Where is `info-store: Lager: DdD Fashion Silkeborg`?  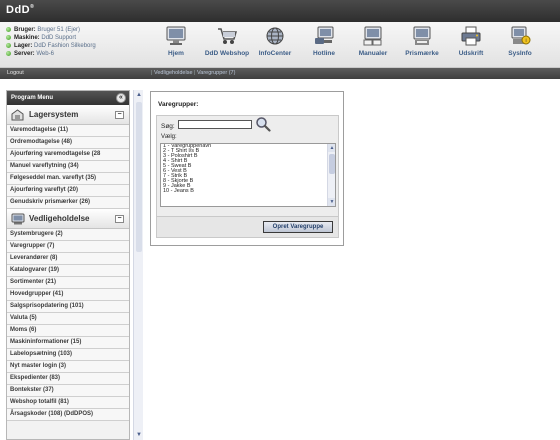
info-store: Lager: DdD Fashion Silkeborg is located at coordinates (51, 46).